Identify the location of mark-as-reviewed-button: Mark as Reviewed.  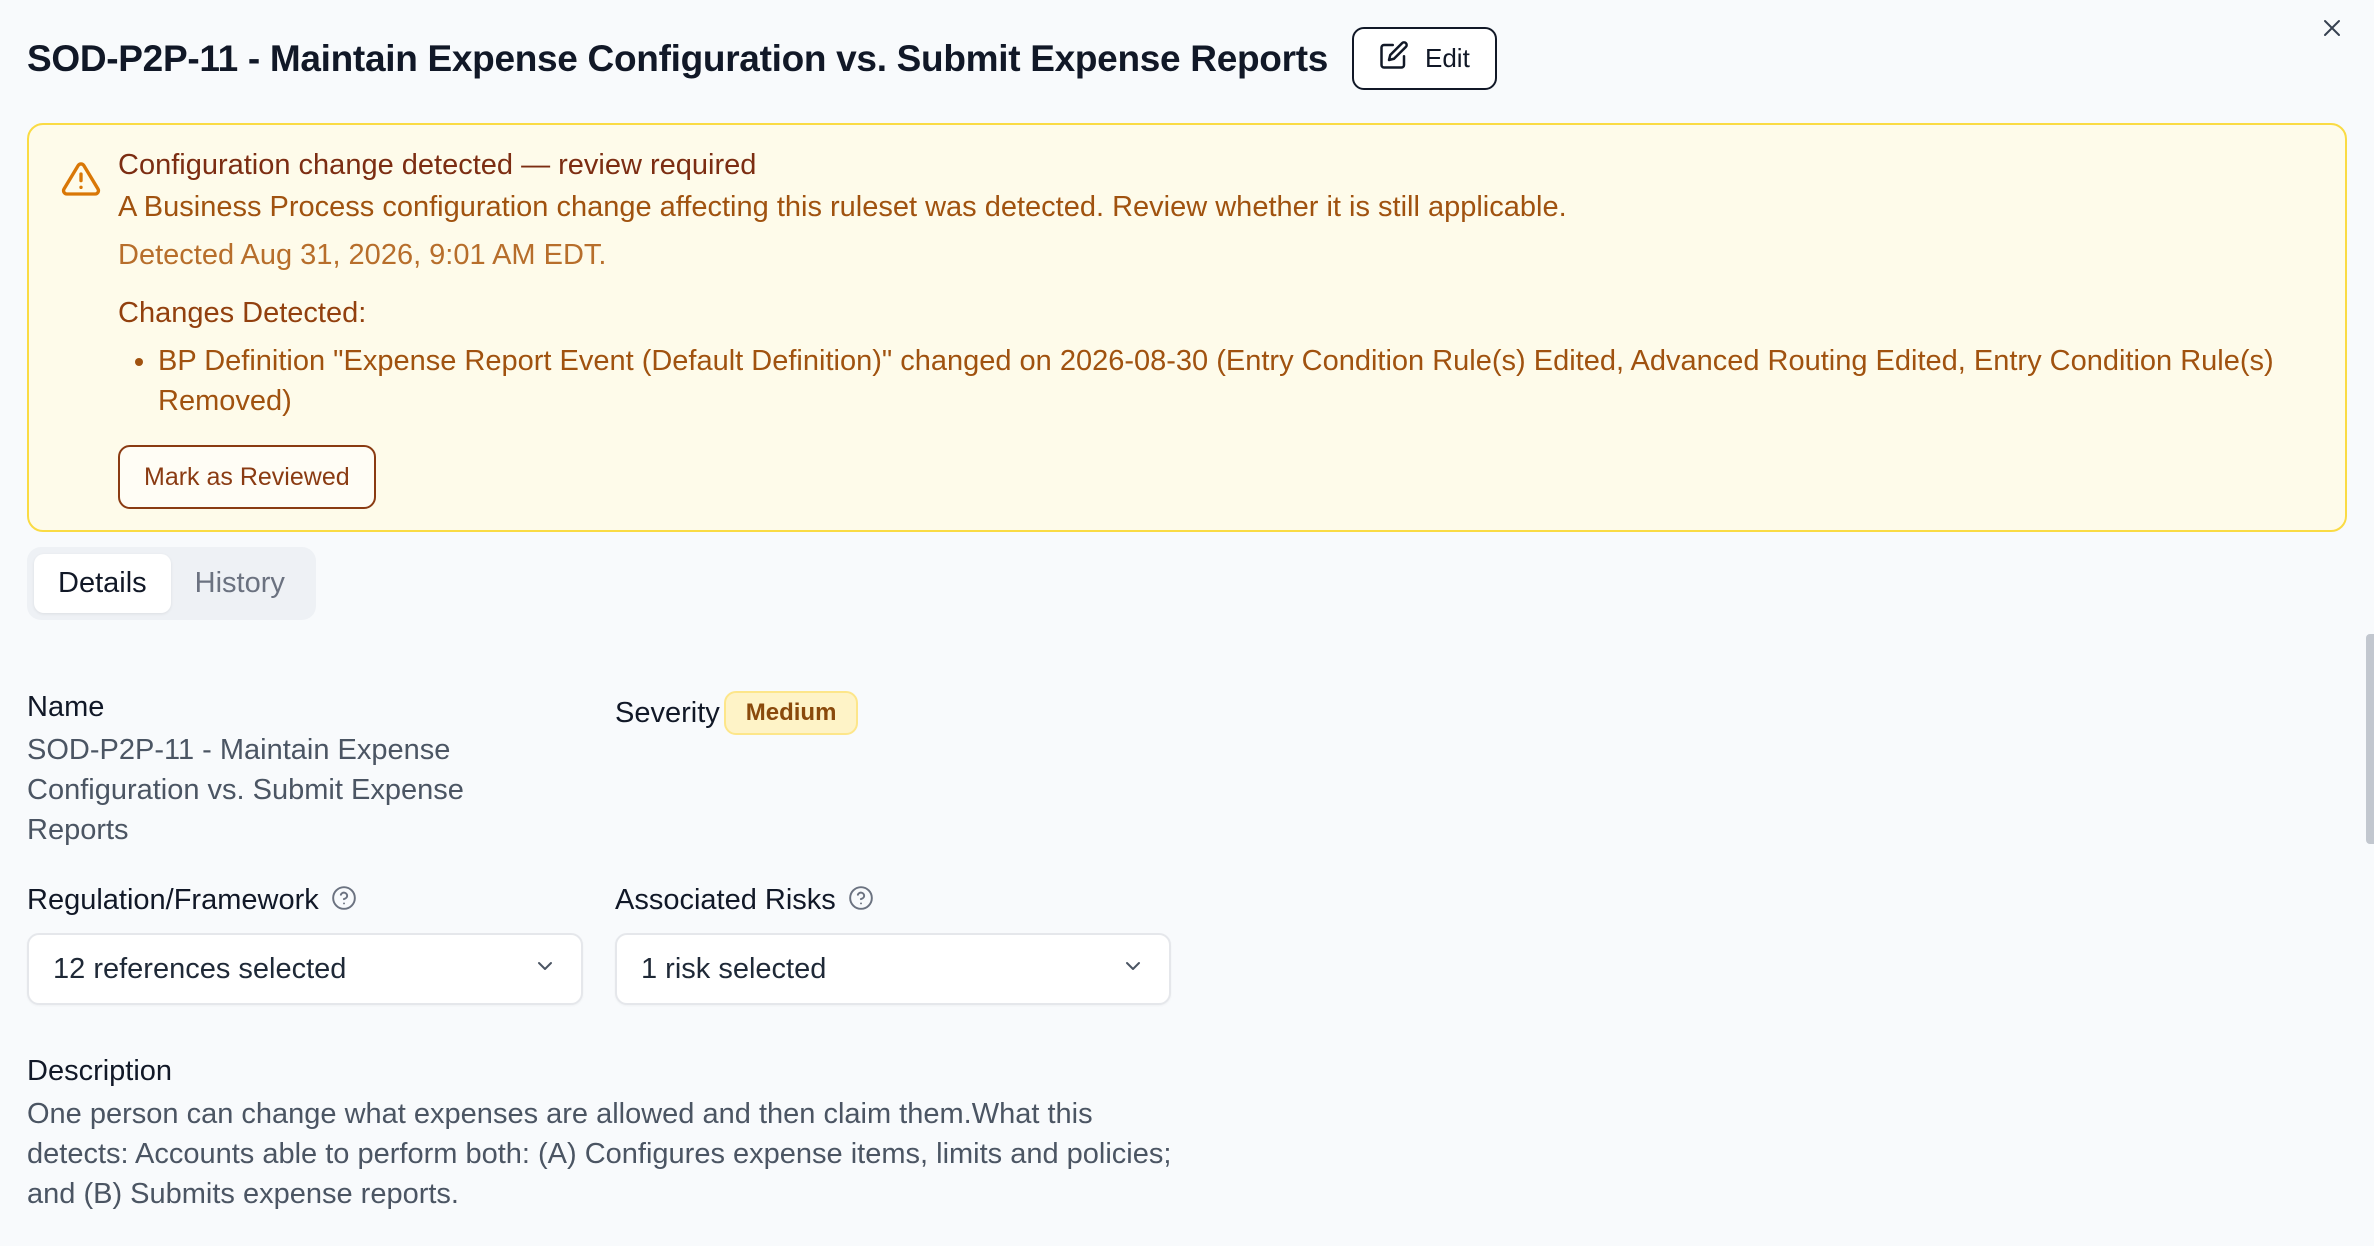
(247, 477).